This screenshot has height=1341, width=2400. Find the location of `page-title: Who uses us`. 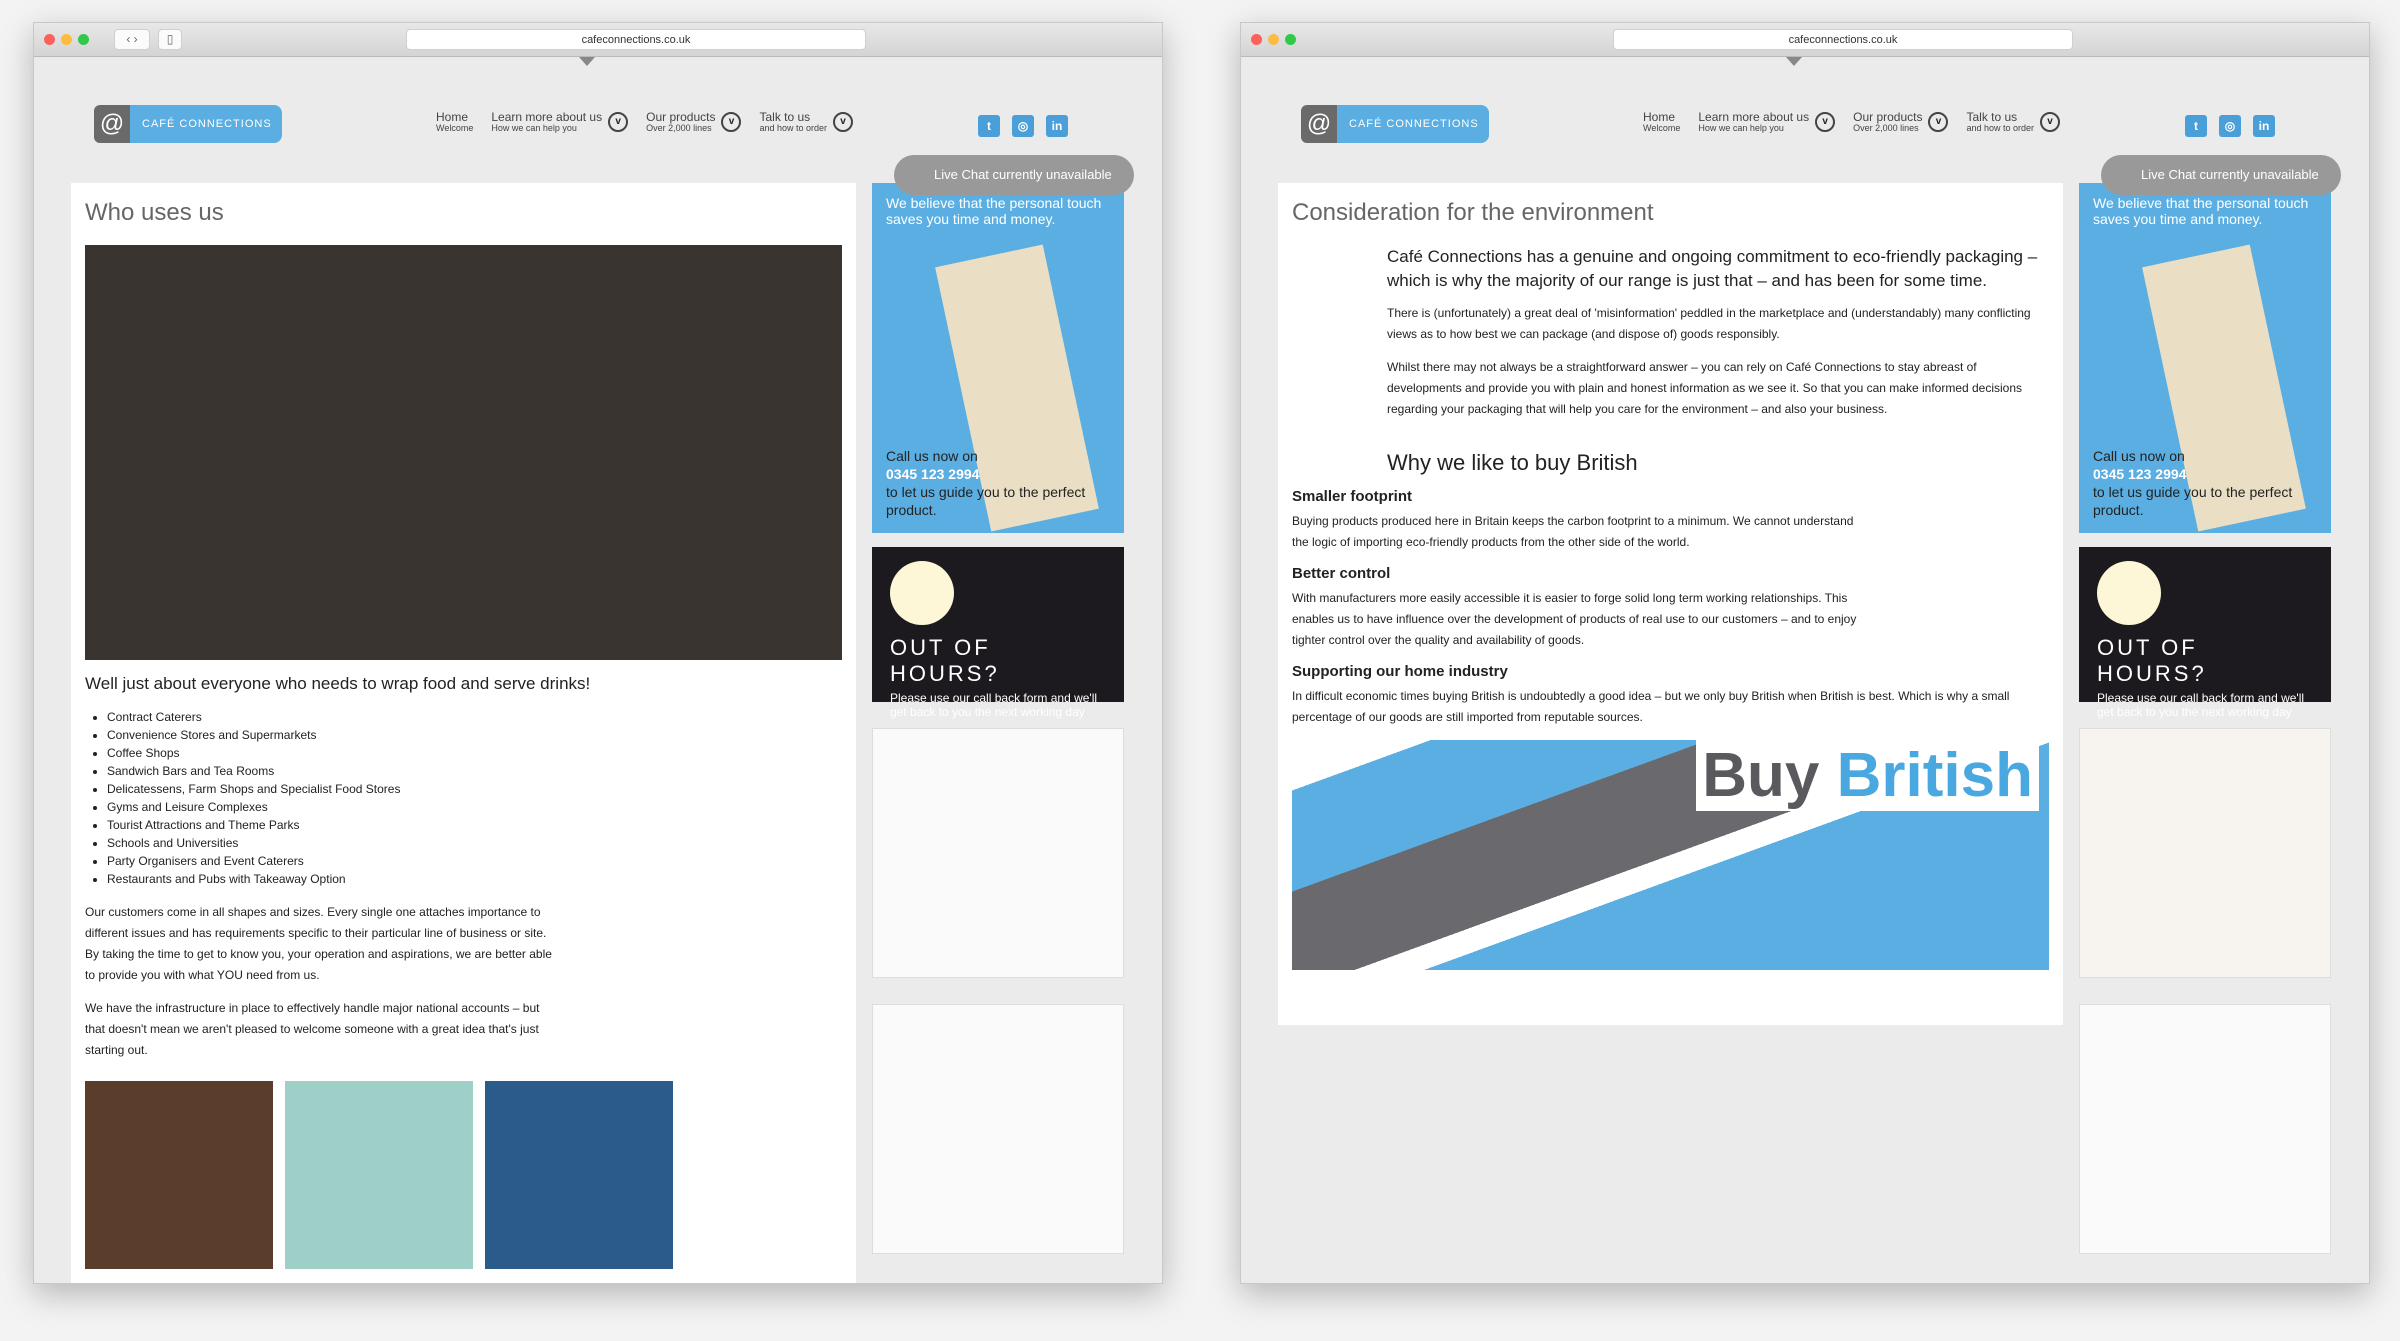

page-title: Who uses us is located at coordinates (154, 212).